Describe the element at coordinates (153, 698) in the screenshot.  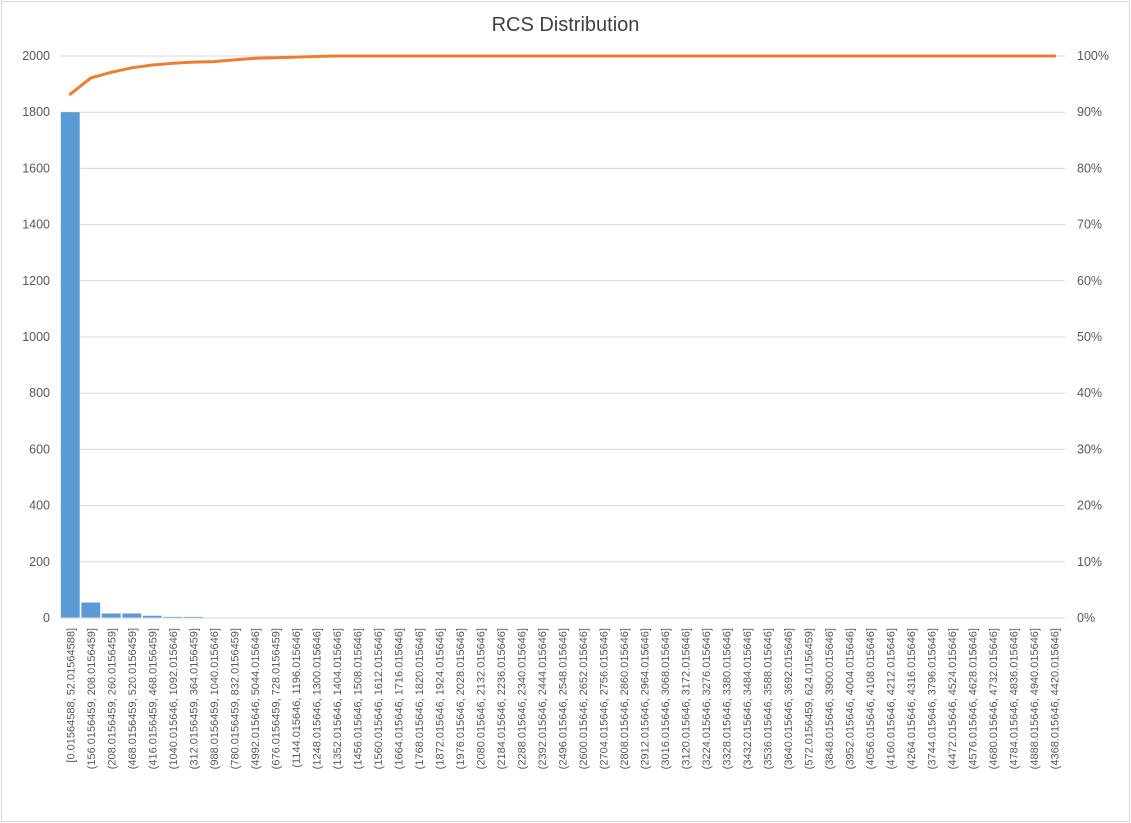
I see `x-tick-label: (416.0156459, 468.0156459]` at that location.